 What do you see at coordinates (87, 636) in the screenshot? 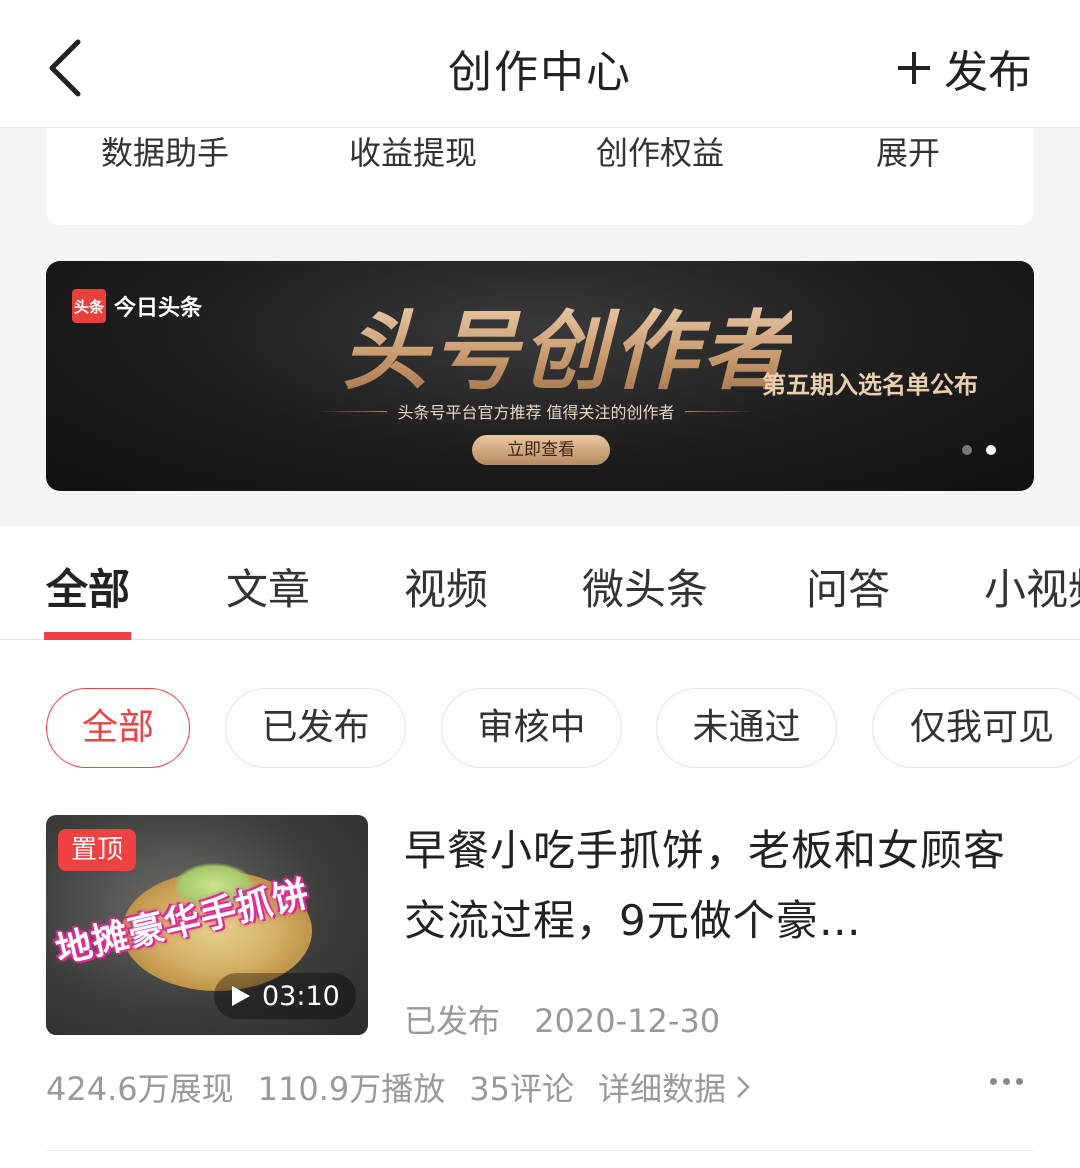
I see `active-tab-indicator` at bounding box center [87, 636].